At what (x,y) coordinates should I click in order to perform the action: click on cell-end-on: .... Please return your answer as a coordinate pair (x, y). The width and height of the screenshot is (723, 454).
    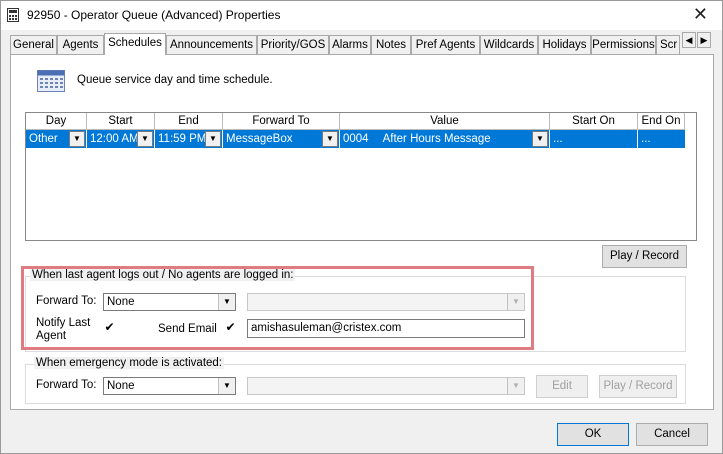
    Looking at the image, I should click on (661, 139).